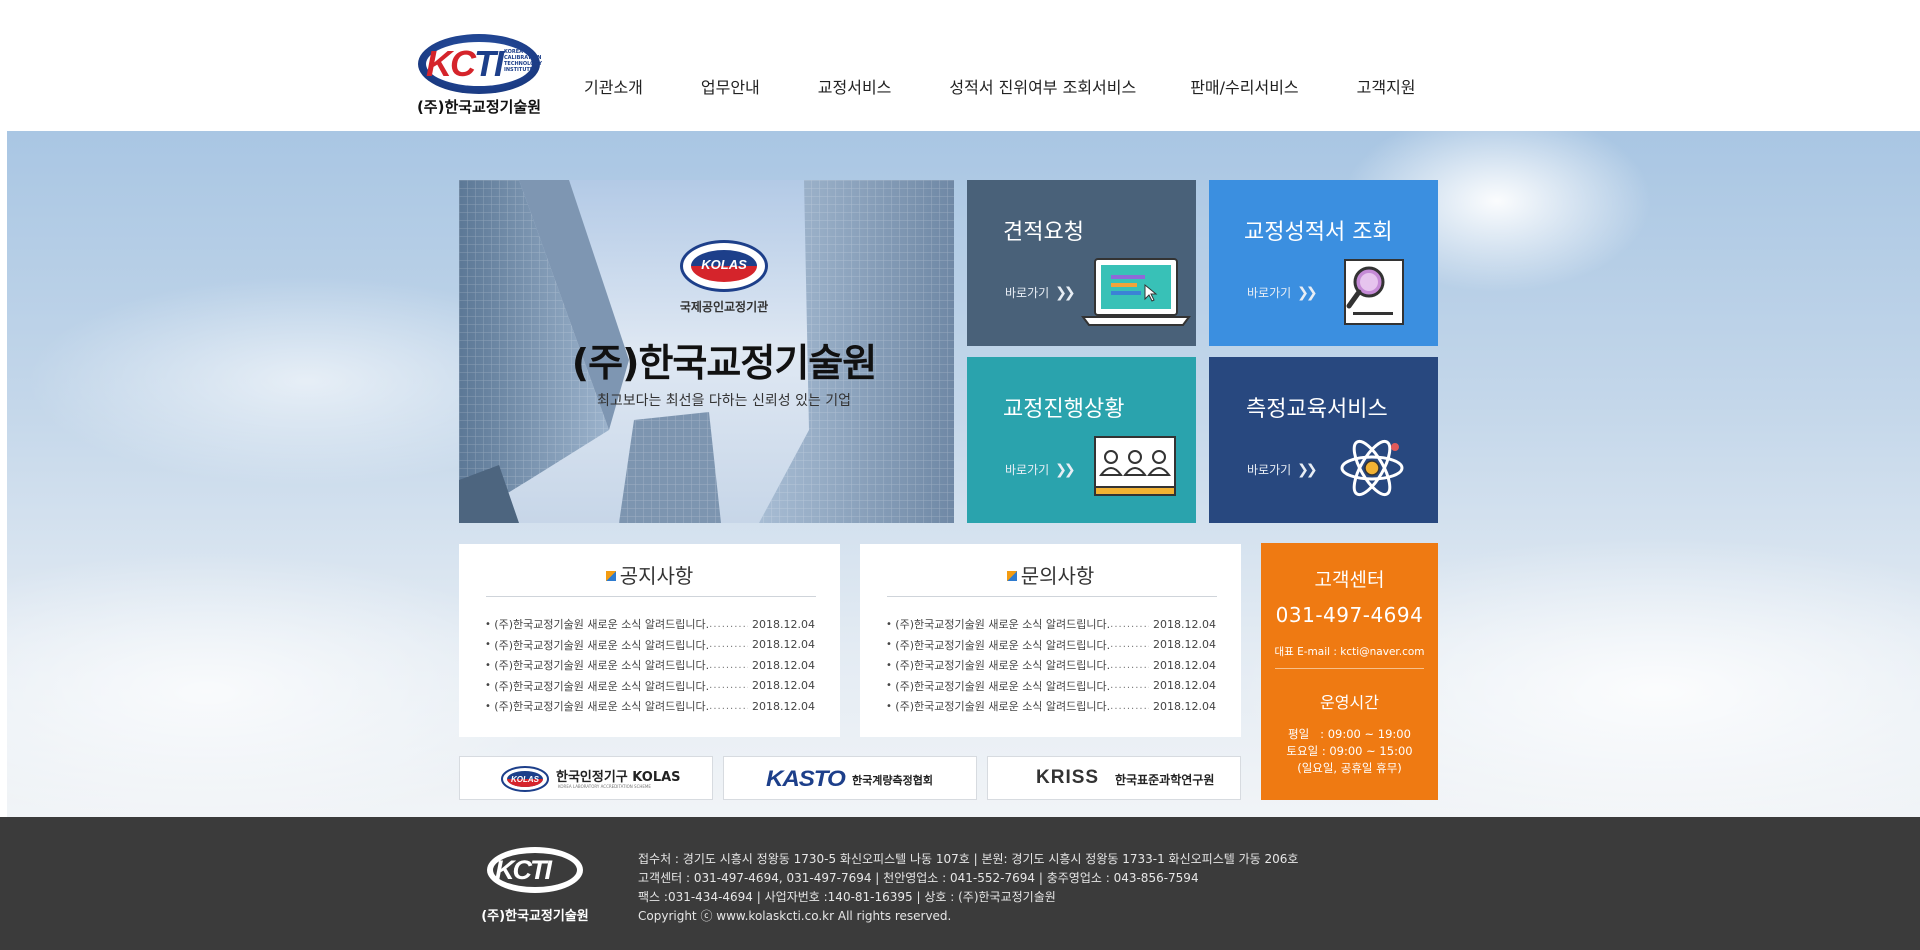 This screenshot has height=950, width=1920. I want to click on footer-logo-text: (주)한국교정기술원, so click(535, 916).